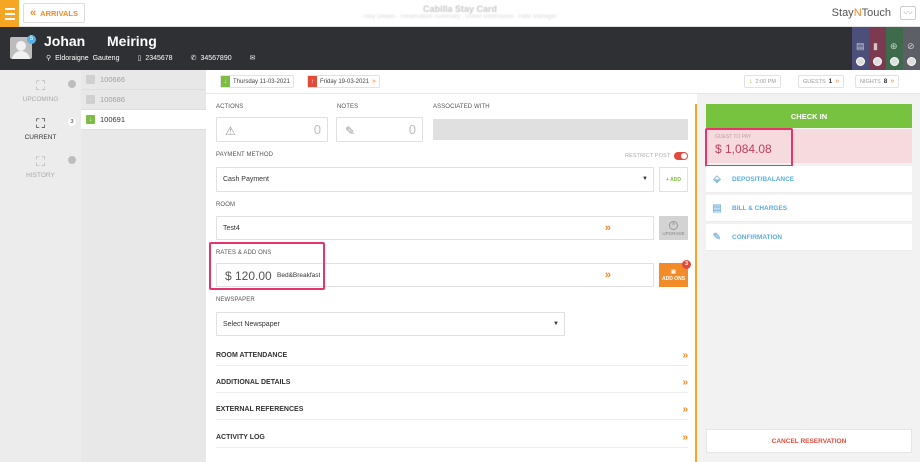  I want to click on stay-nav: ⛶ UPCOMING ⛶ CURRENT 3 ⛶ HISTORY, so click(40, 266).